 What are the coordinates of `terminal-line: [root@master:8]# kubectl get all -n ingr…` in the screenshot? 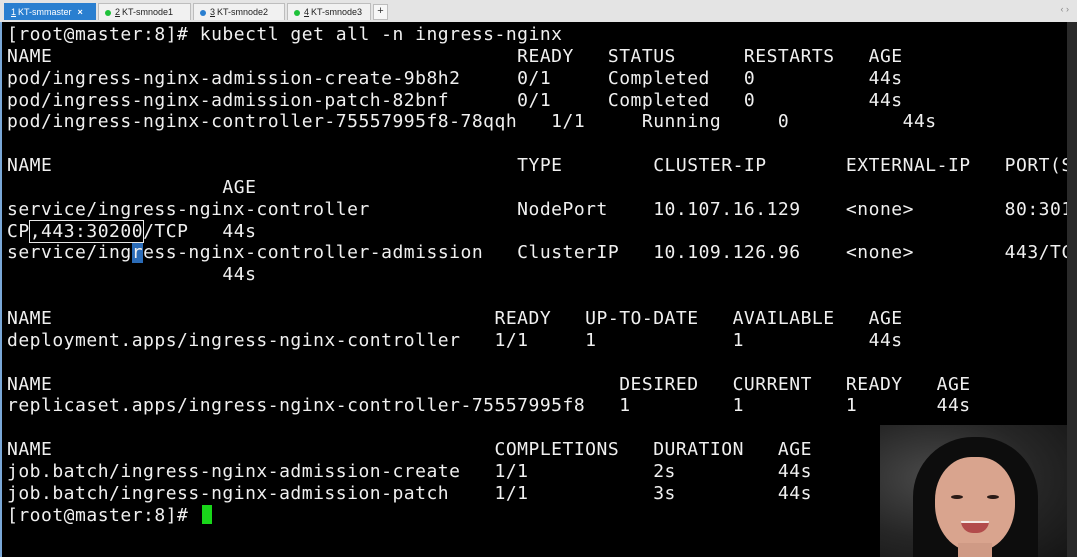 It's located at (285, 34).